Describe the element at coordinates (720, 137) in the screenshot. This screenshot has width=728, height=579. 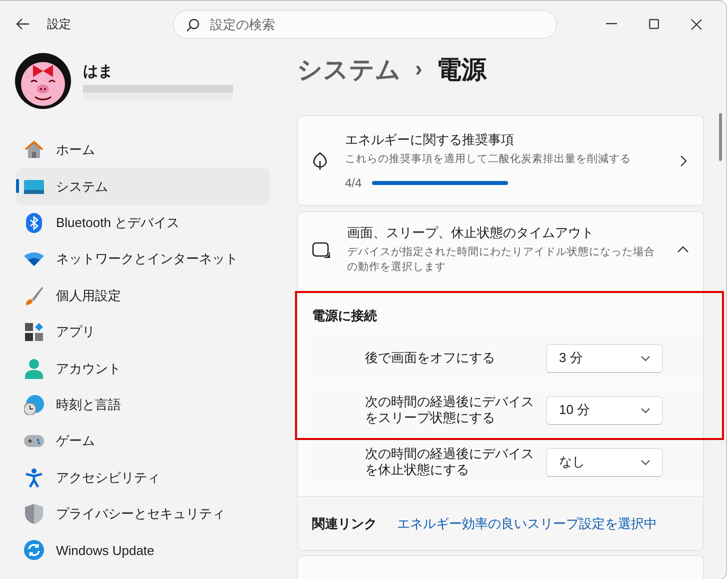
I see `scrollbar` at that location.